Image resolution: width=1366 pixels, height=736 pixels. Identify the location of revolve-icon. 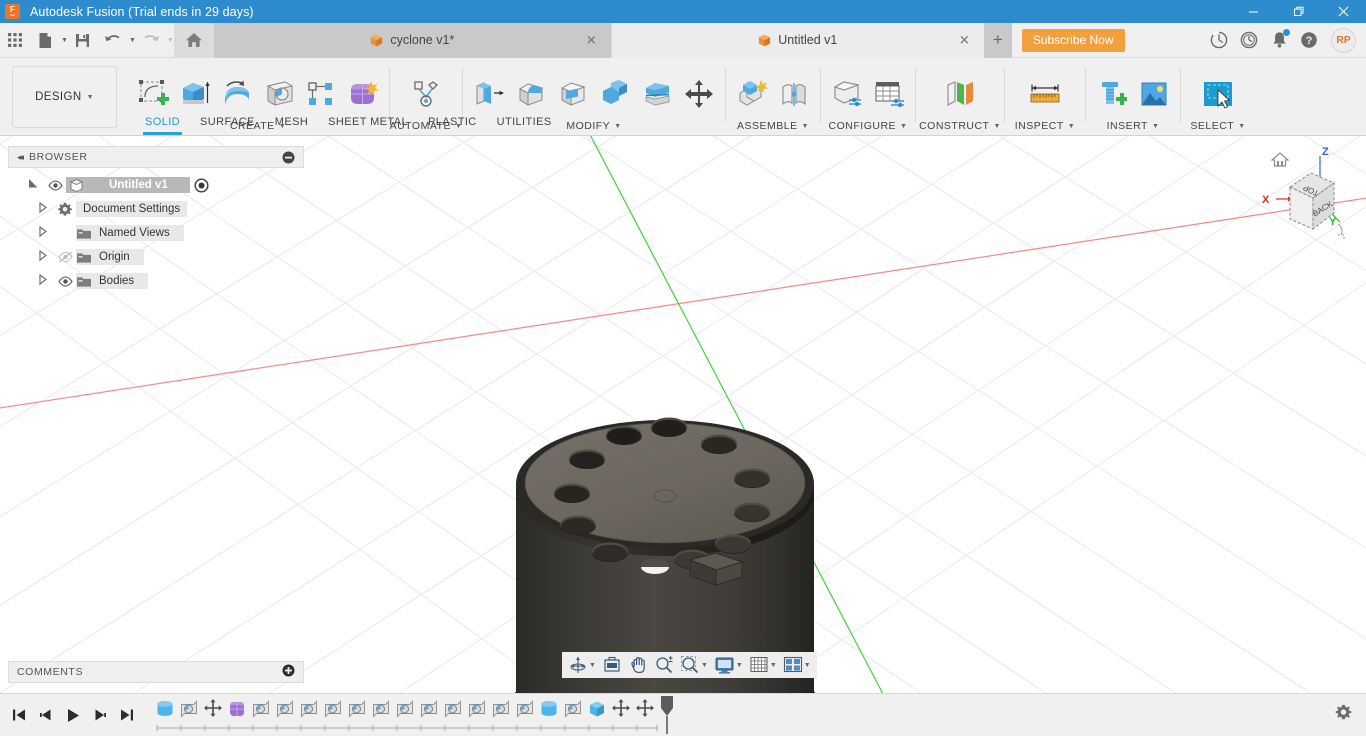
(237, 94).